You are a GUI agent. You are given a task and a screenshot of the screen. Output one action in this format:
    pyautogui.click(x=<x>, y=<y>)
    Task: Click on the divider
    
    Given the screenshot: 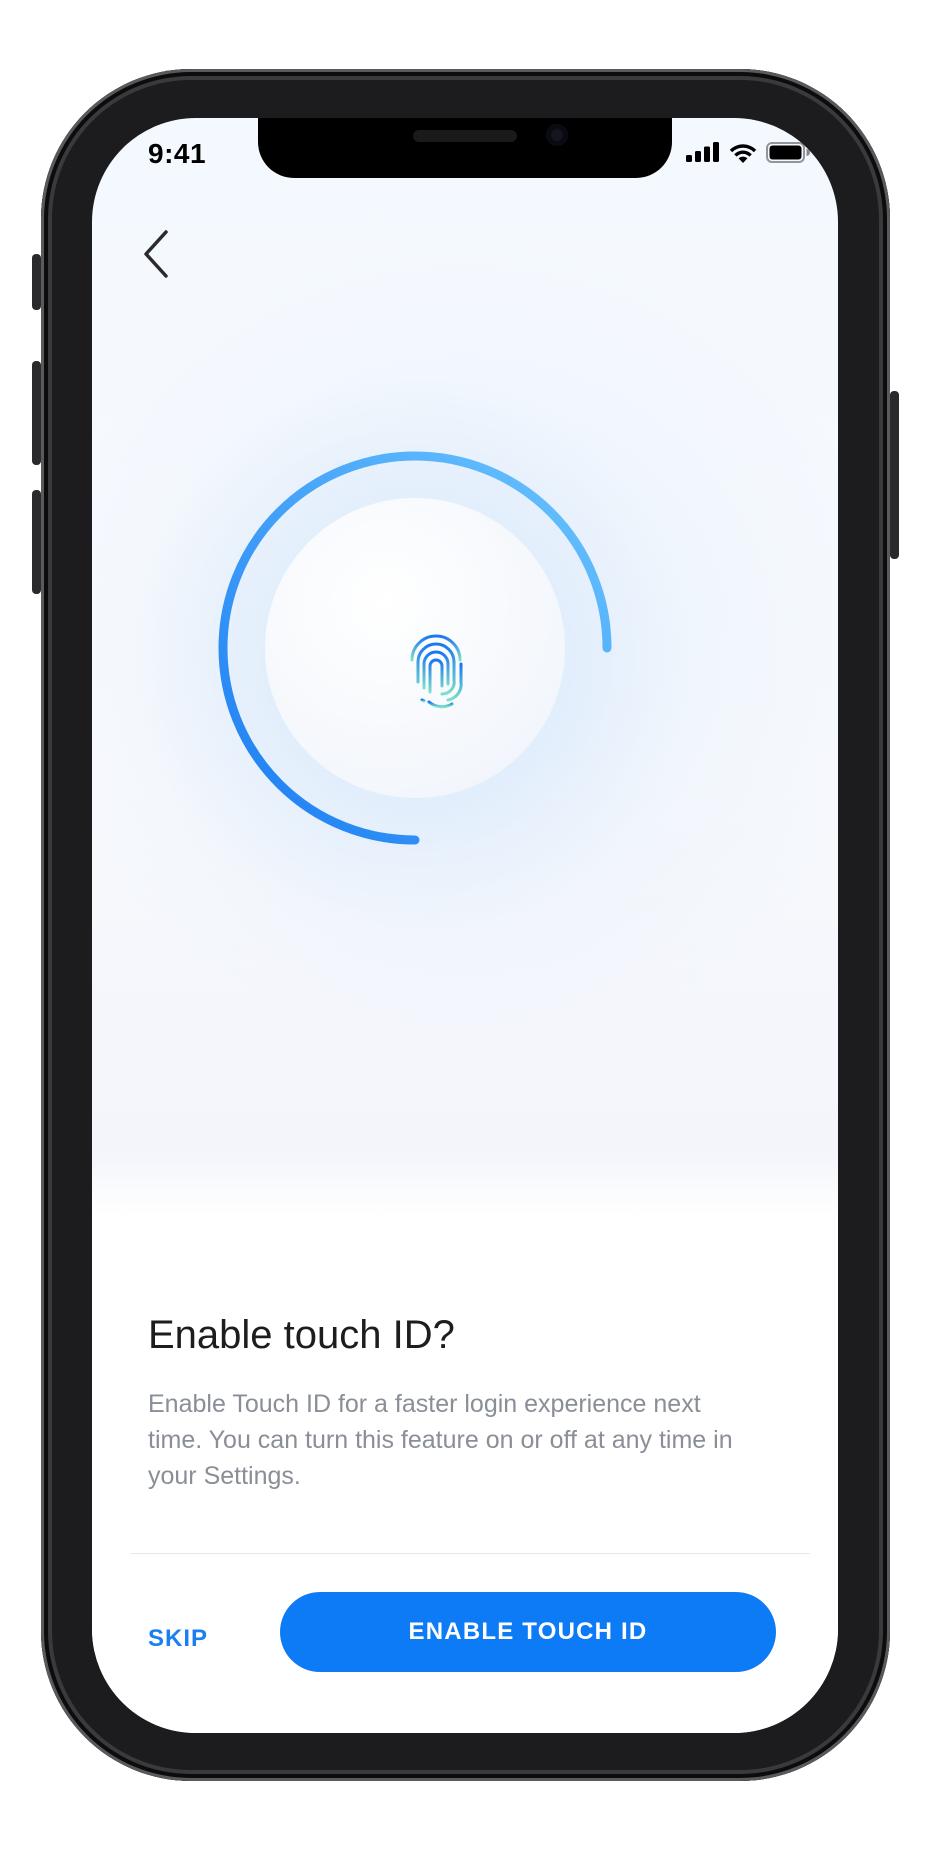 What is the action you would take?
    pyautogui.click(x=470, y=1553)
    